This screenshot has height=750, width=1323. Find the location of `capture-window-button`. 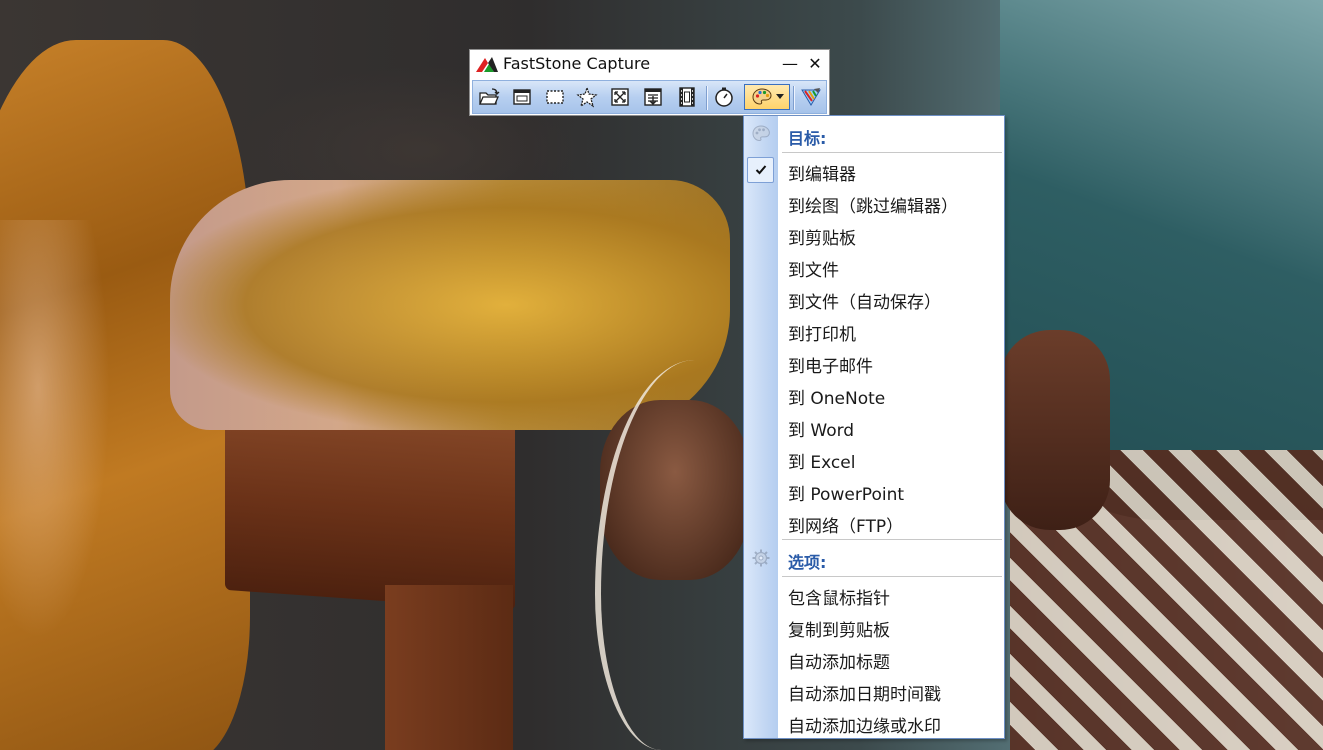

capture-window-button is located at coordinates (522, 97).